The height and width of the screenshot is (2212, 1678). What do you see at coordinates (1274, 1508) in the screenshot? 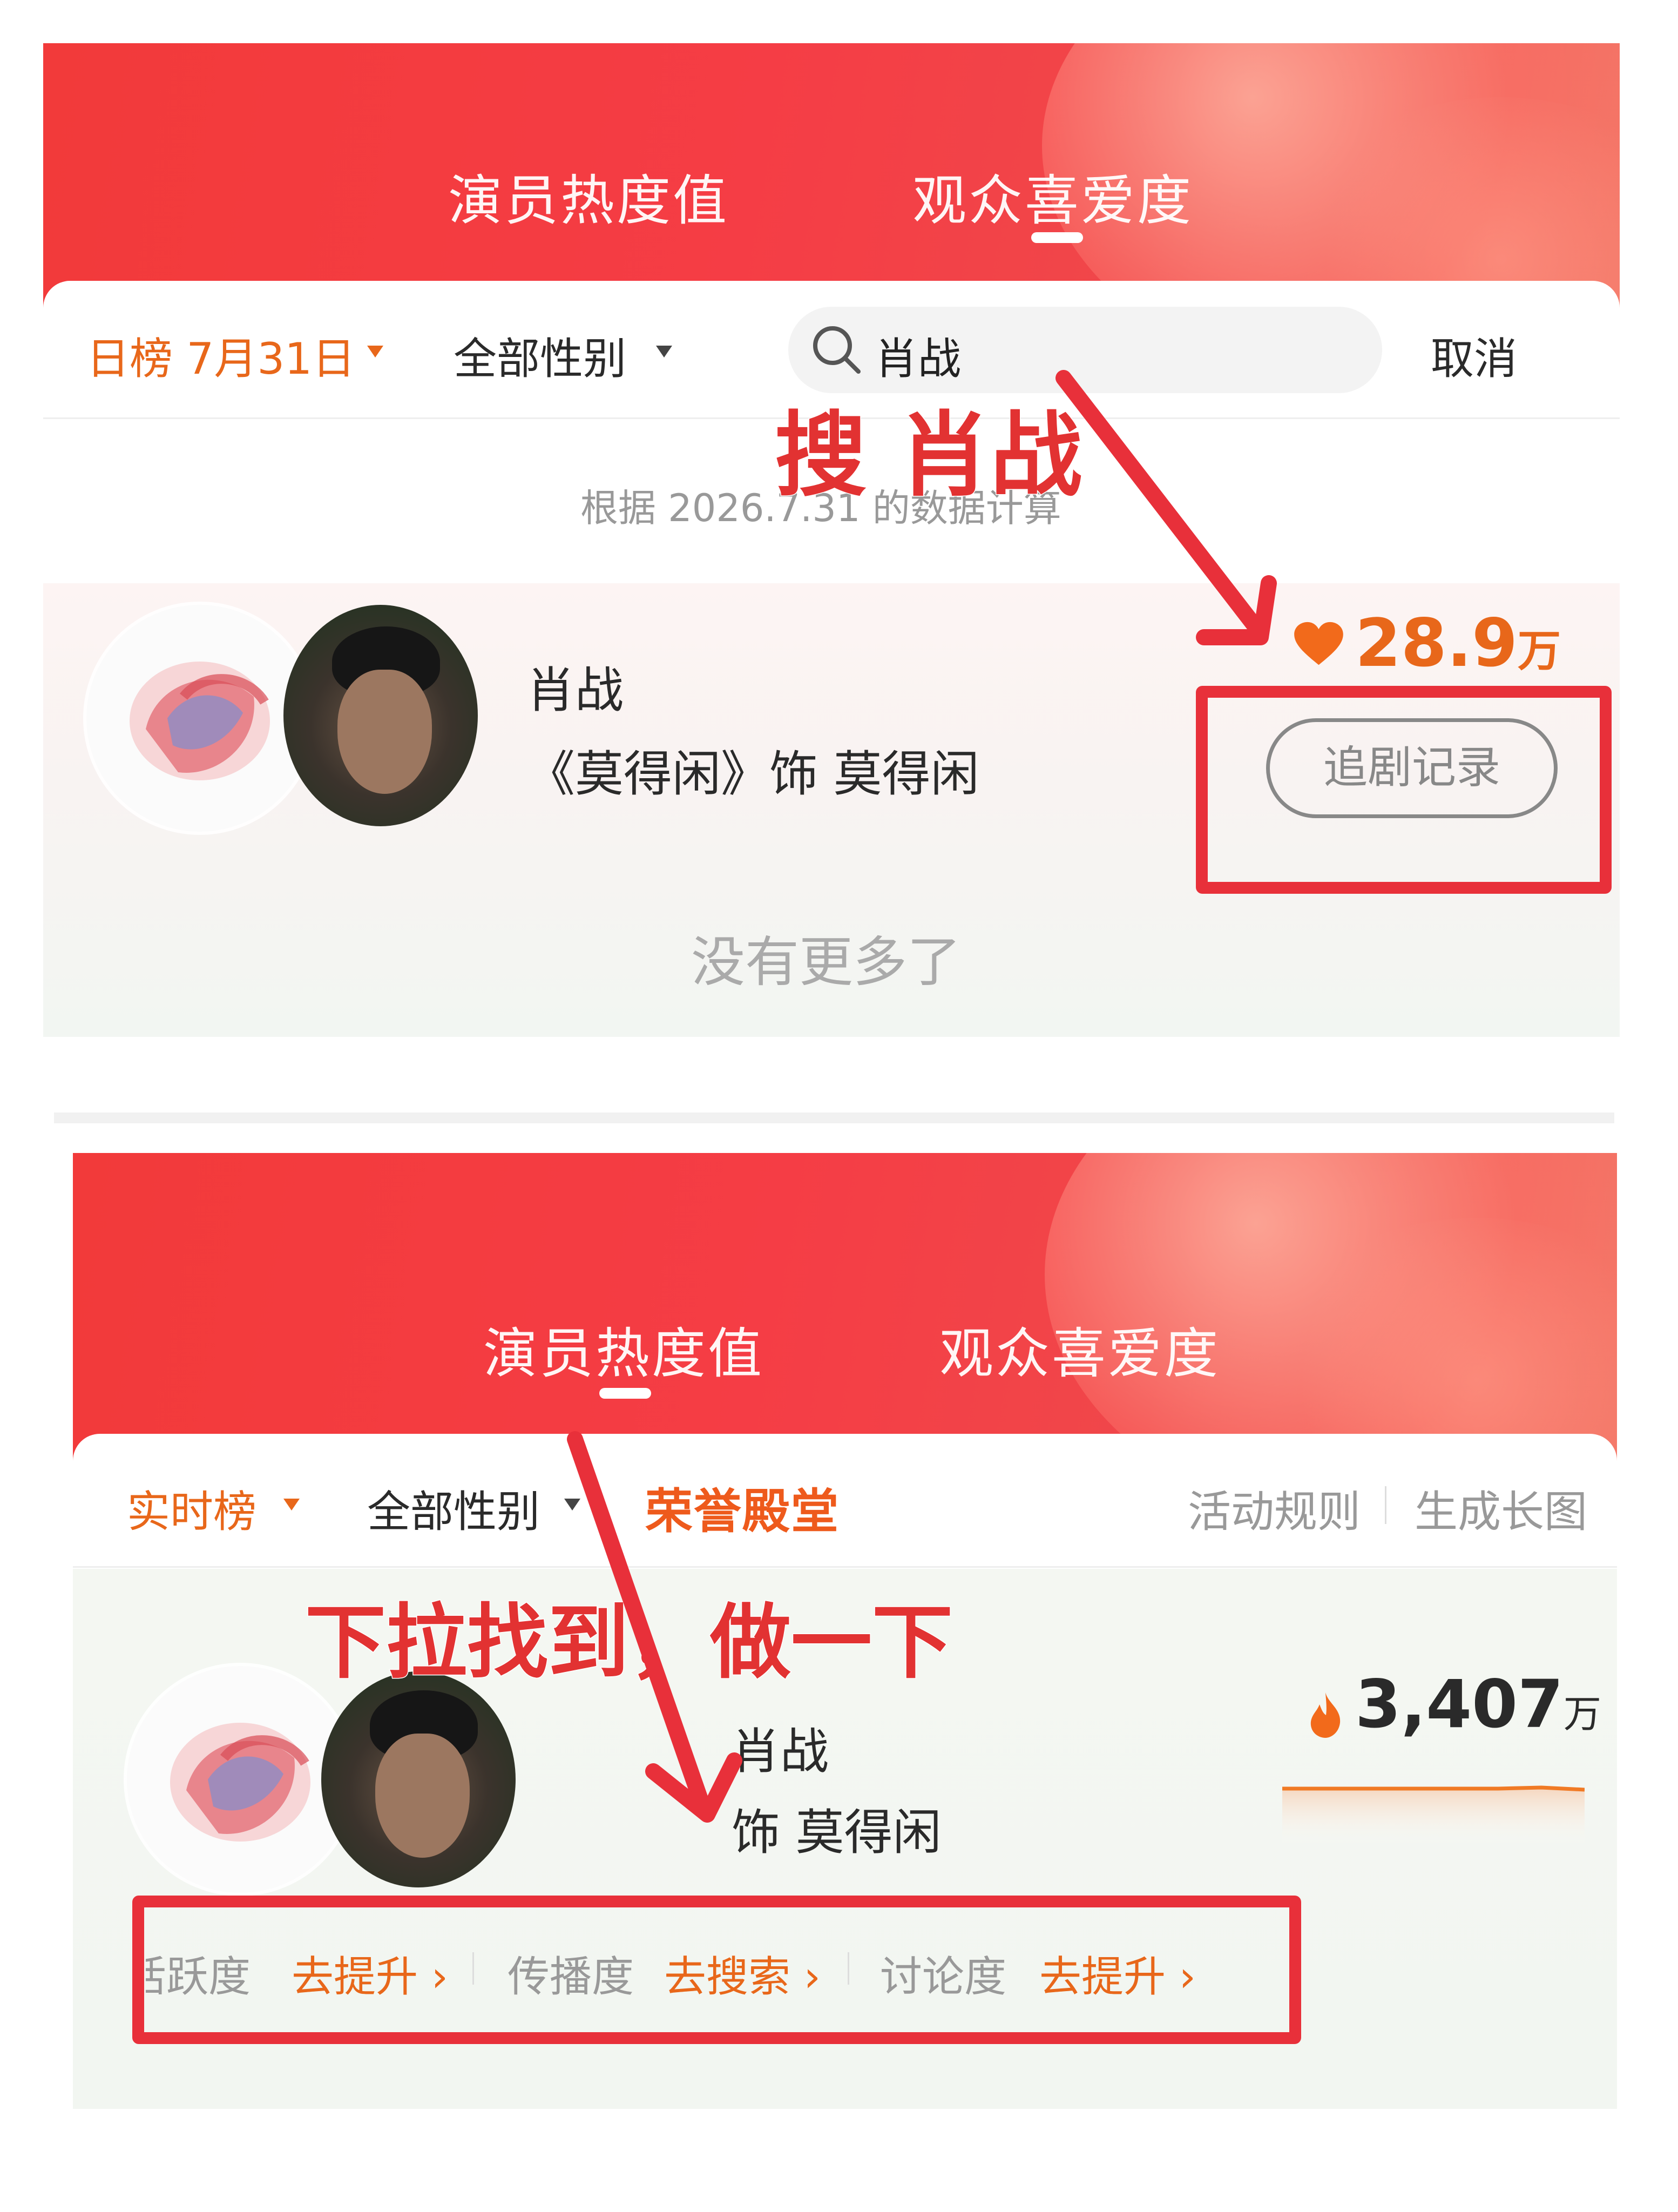
I see `activity-rules-link: 活动规则` at bounding box center [1274, 1508].